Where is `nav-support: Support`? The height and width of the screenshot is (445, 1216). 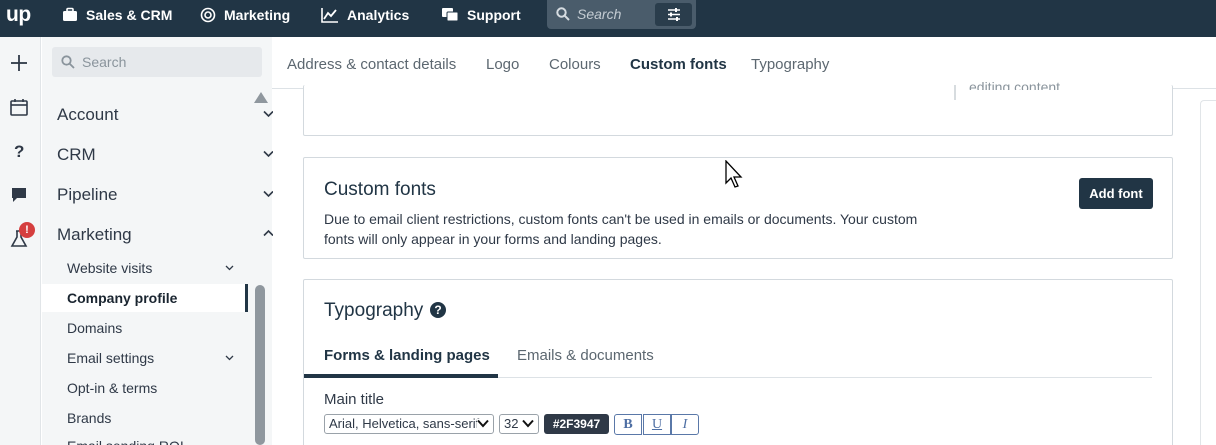
nav-support: Support is located at coordinates (481, 14).